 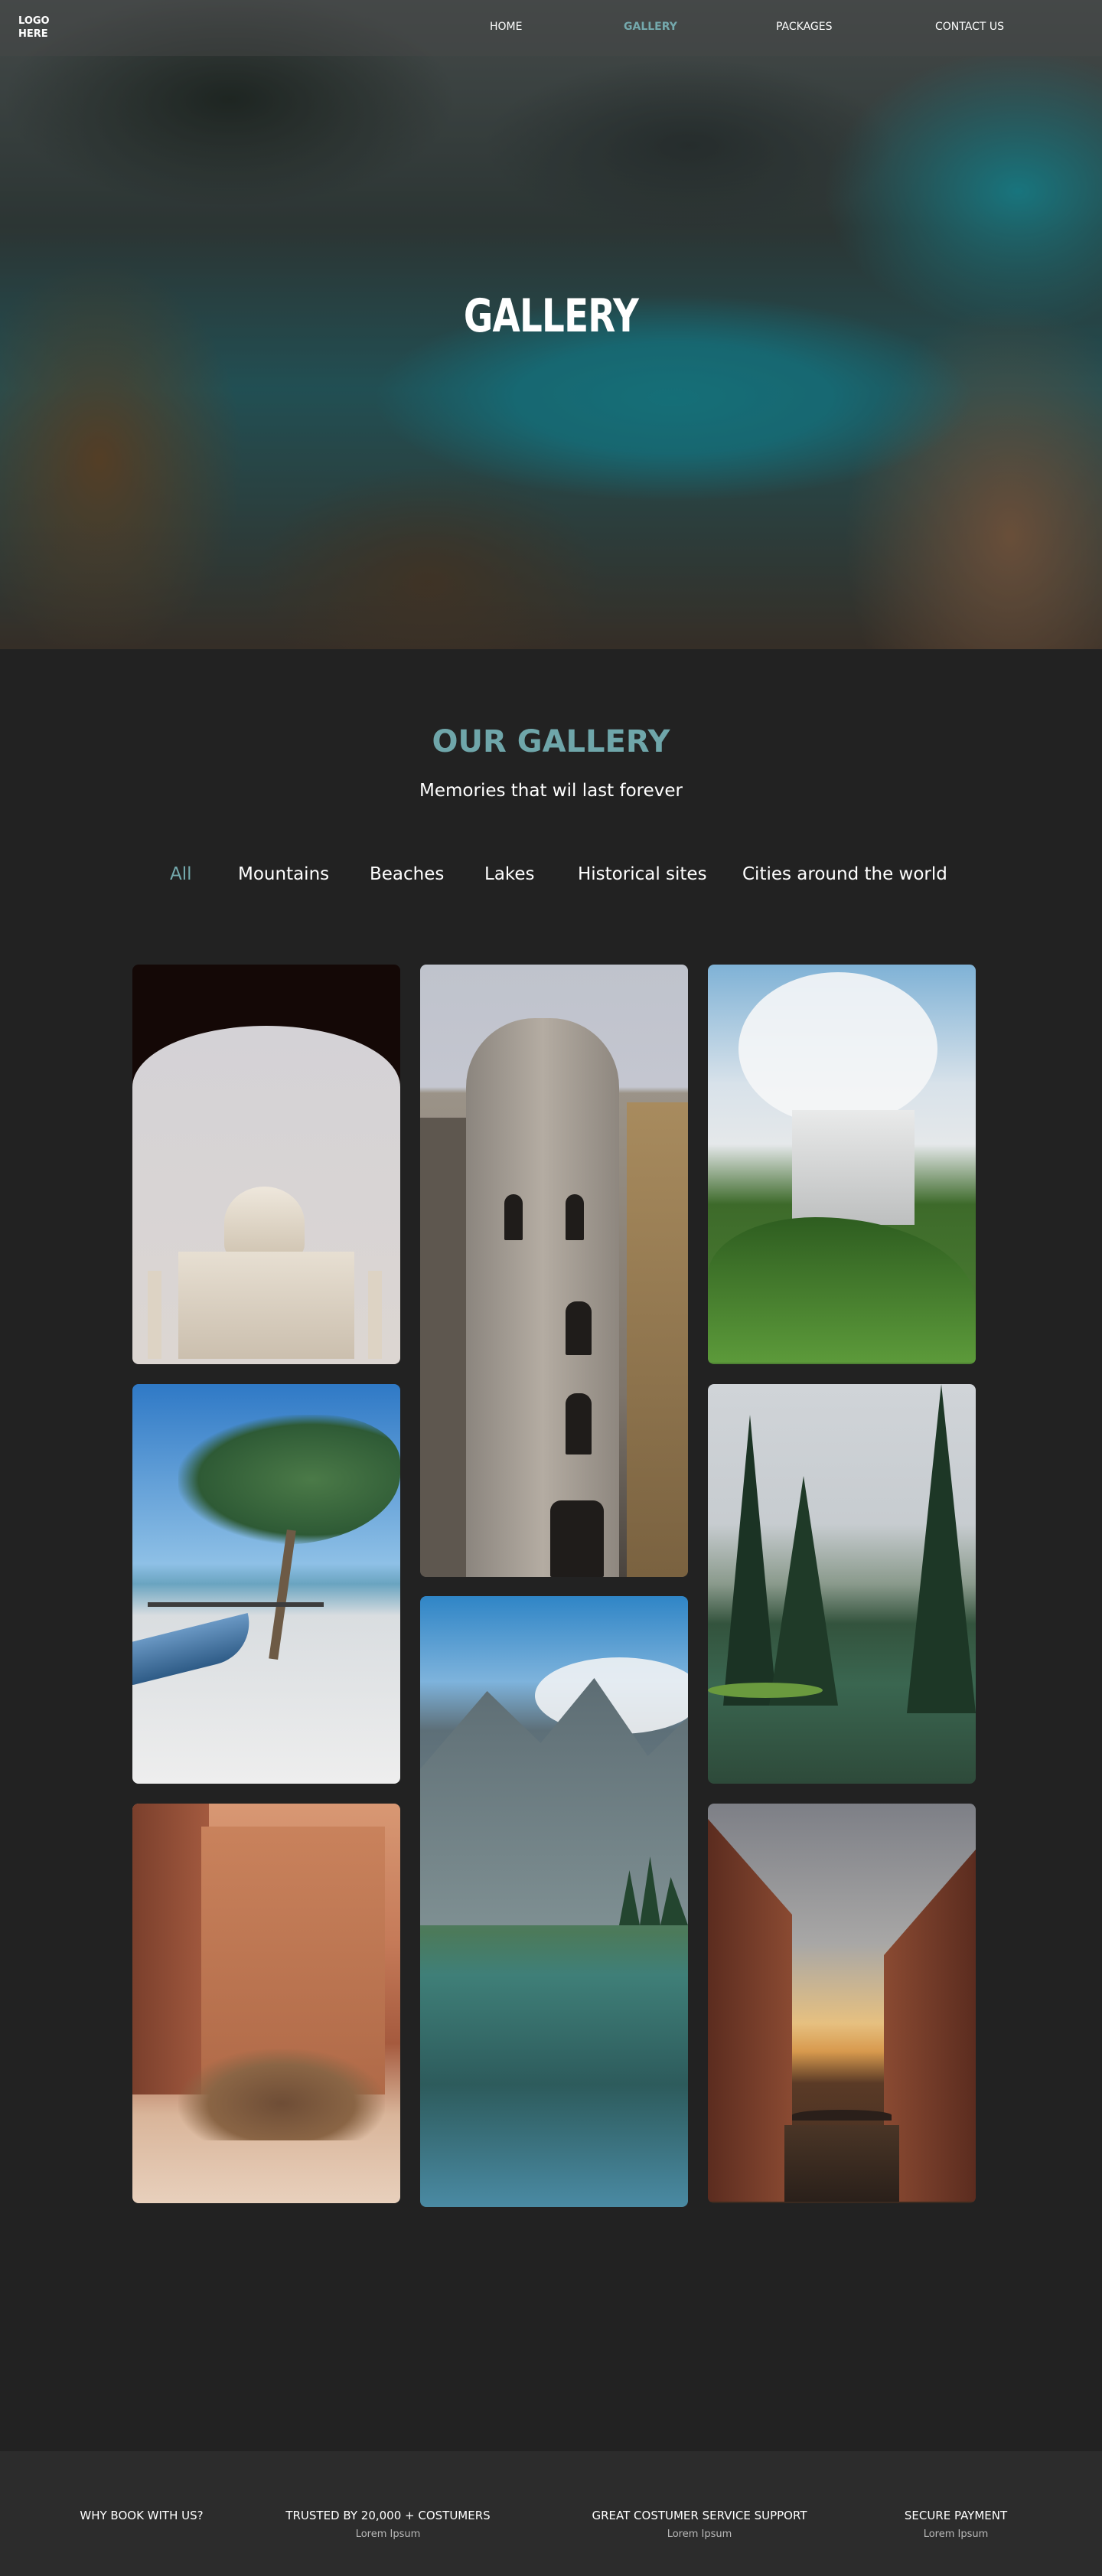 I want to click on image-palm-leaves, so click(x=289, y=1480).